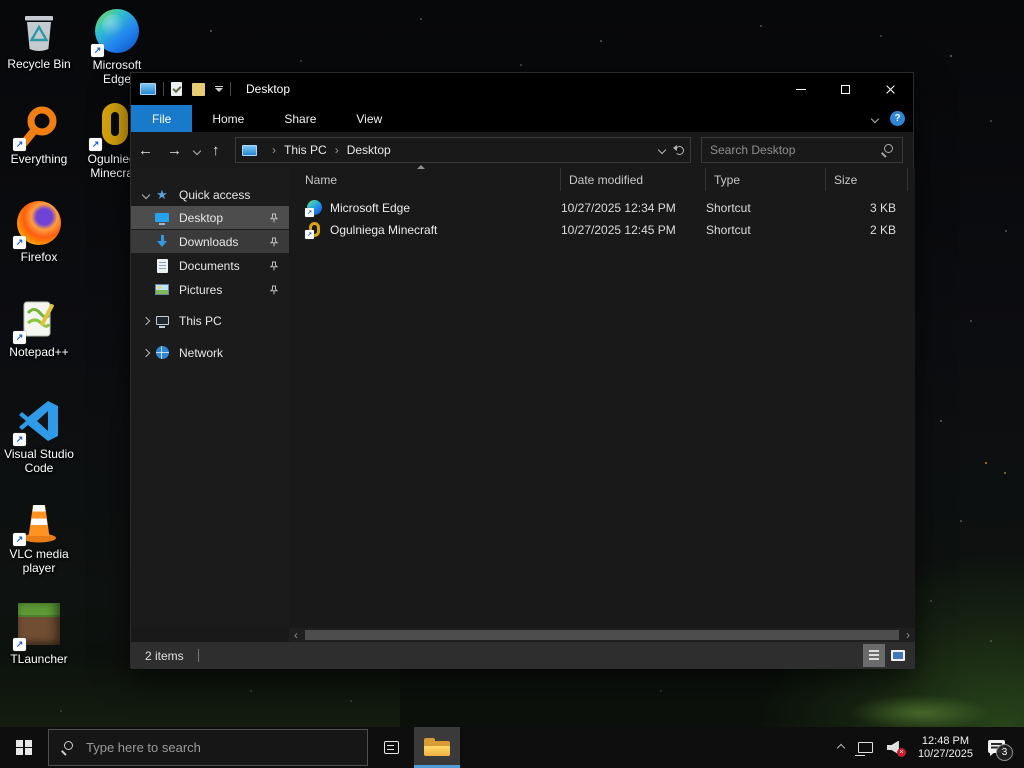 The image size is (1024, 768). I want to click on nav-pictures: Pictures, so click(210, 289).